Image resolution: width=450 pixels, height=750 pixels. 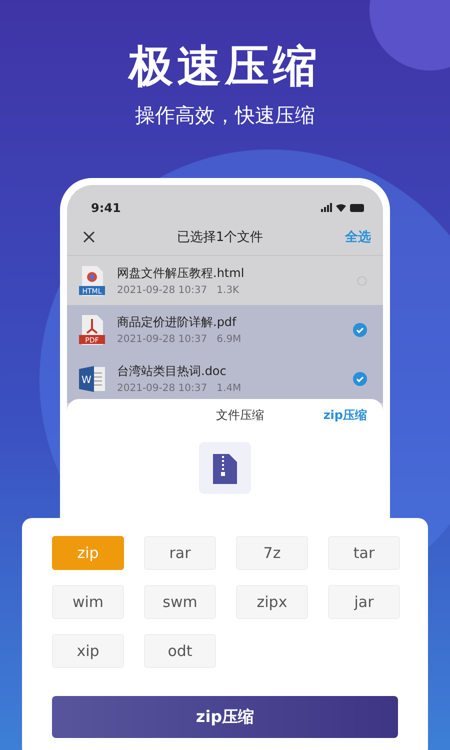 What do you see at coordinates (88, 602) in the screenshot?
I see `format-option: wim` at bounding box center [88, 602].